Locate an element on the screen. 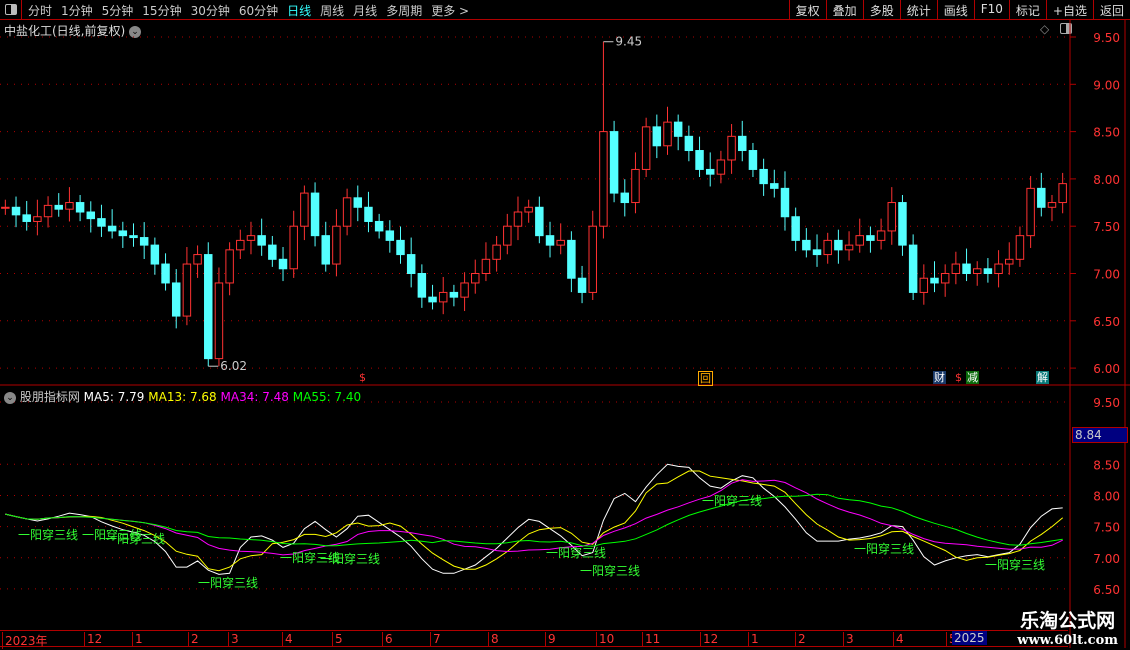 The image size is (1130, 650). marker-jie: 解 is located at coordinates (1042, 377).